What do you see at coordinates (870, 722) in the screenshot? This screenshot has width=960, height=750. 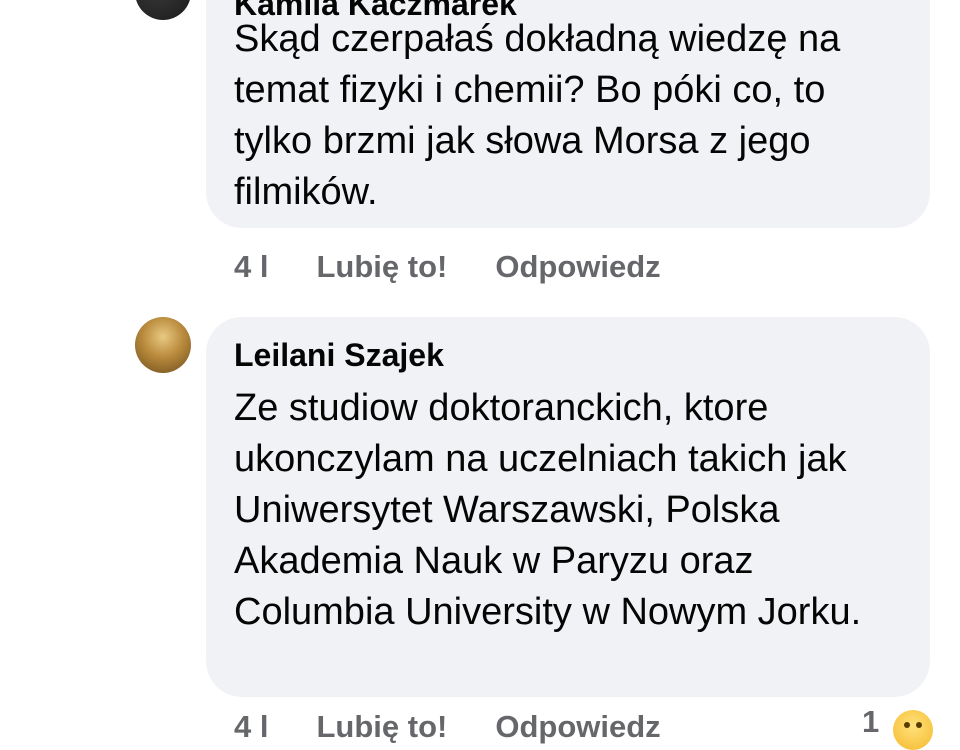 I see `reaction-count: 1` at bounding box center [870, 722].